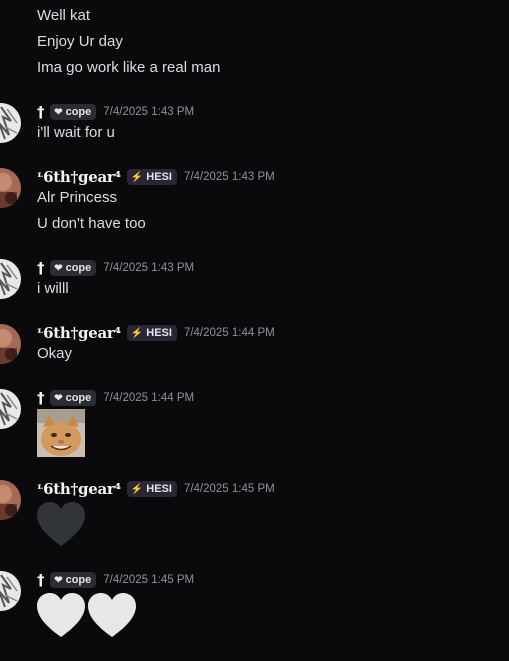 The width and height of the screenshot is (509, 661). I want to click on message-header: ᶫ6th†gear⁴ ⚡ HESI 7/4/2025 1:43 PM, so click(156, 177).